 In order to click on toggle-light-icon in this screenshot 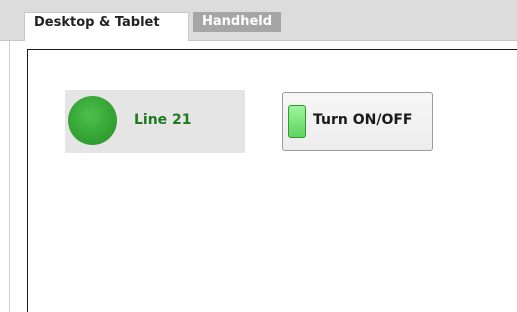, I will do `click(297, 121)`.